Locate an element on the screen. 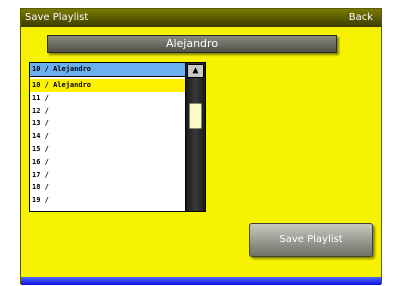  up-arrow-icon: ▲ is located at coordinates (195, 71).